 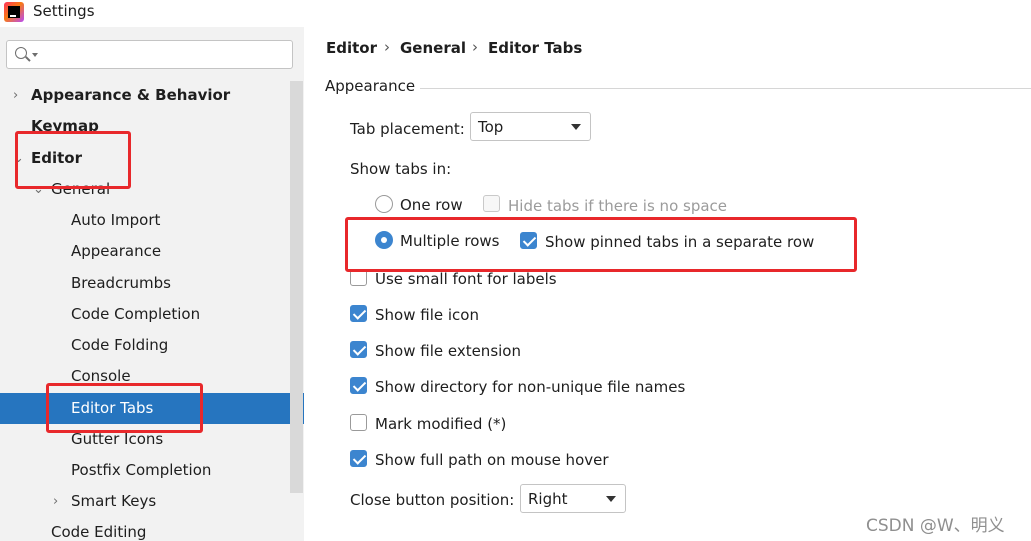 What do you see at coordinates (136, 314) in the screenshot?
I see `sidebar-item-label: Code Completion` at bounding box center [136, 314].